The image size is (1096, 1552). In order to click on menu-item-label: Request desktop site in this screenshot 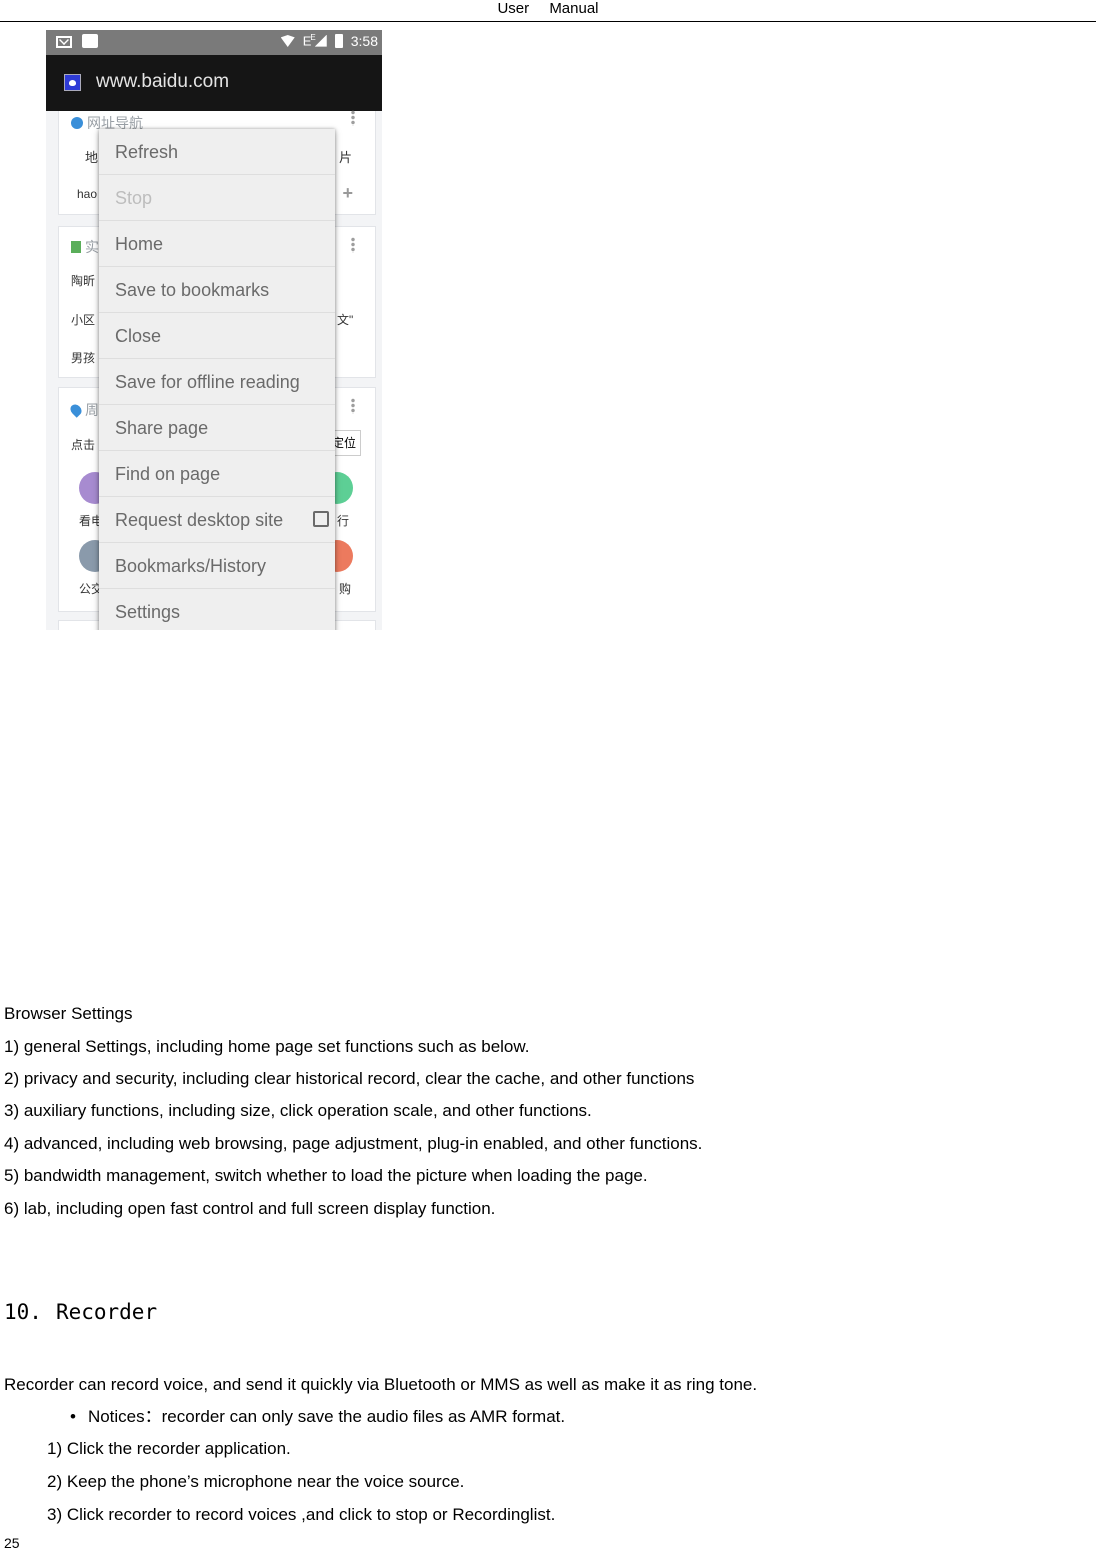, I will do `click(199, 520)`.